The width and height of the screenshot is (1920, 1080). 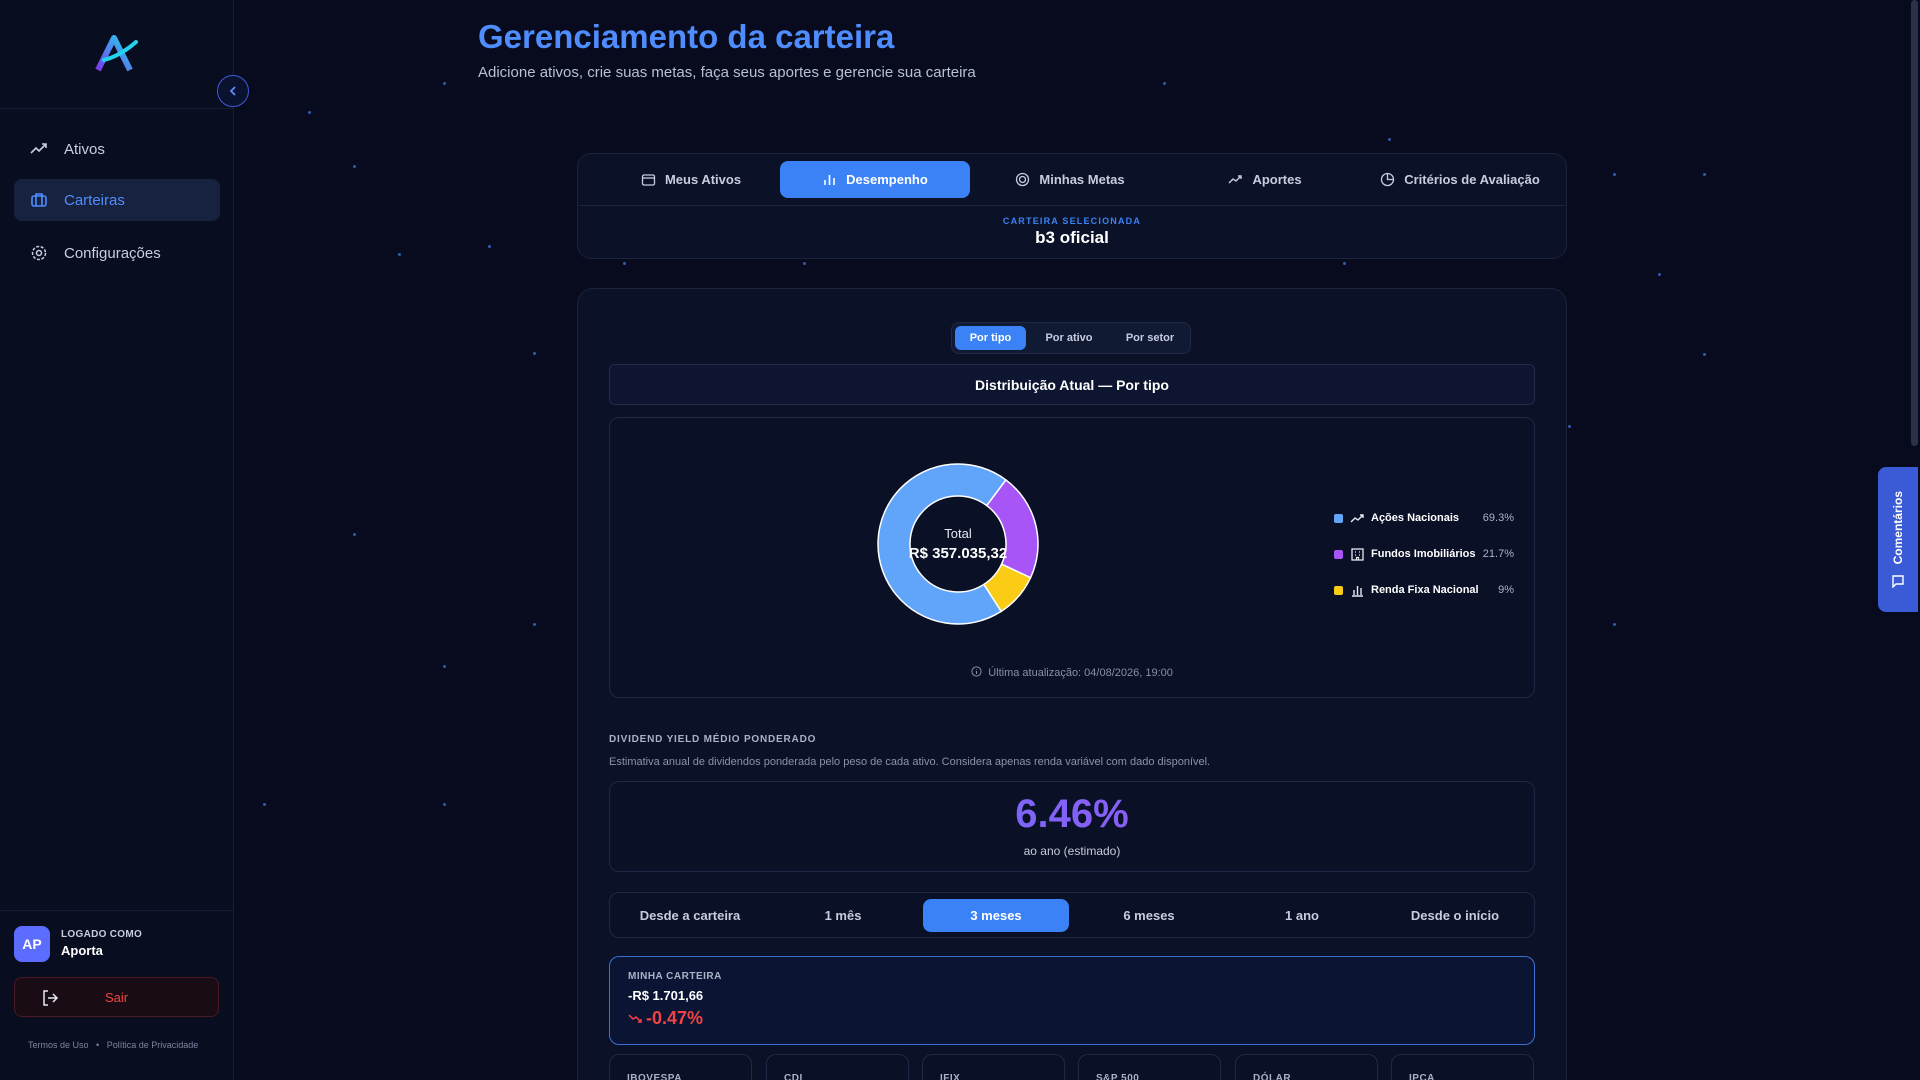 I want to click on wallet-icon, so click(x=648, y=180).